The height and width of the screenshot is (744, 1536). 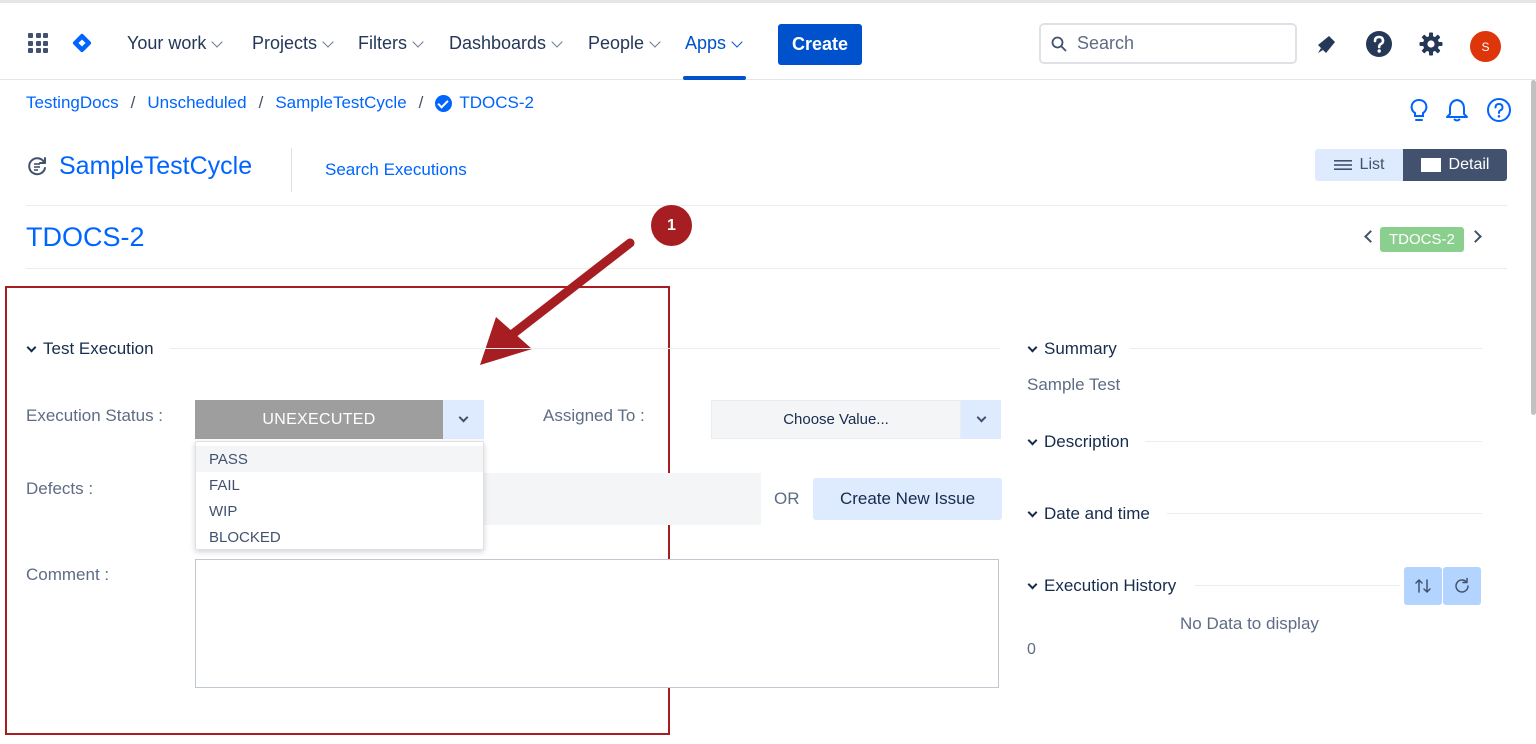 I want to click on breadcrumb-issue: TDOCS-2, so click(x=496, y=103).